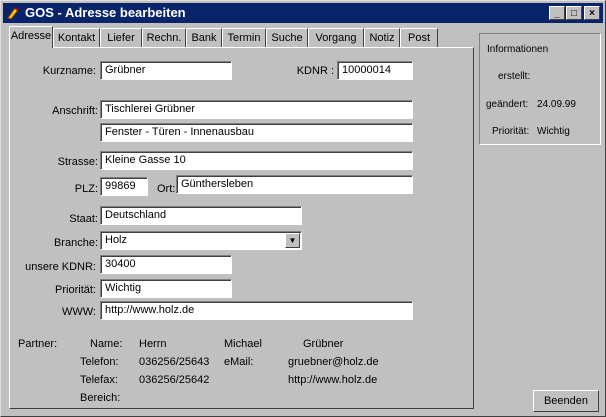 The width and height of the screenshot is (606, 417). I want to click on branche-dropdown: Holz ▼, so click(201, 240).